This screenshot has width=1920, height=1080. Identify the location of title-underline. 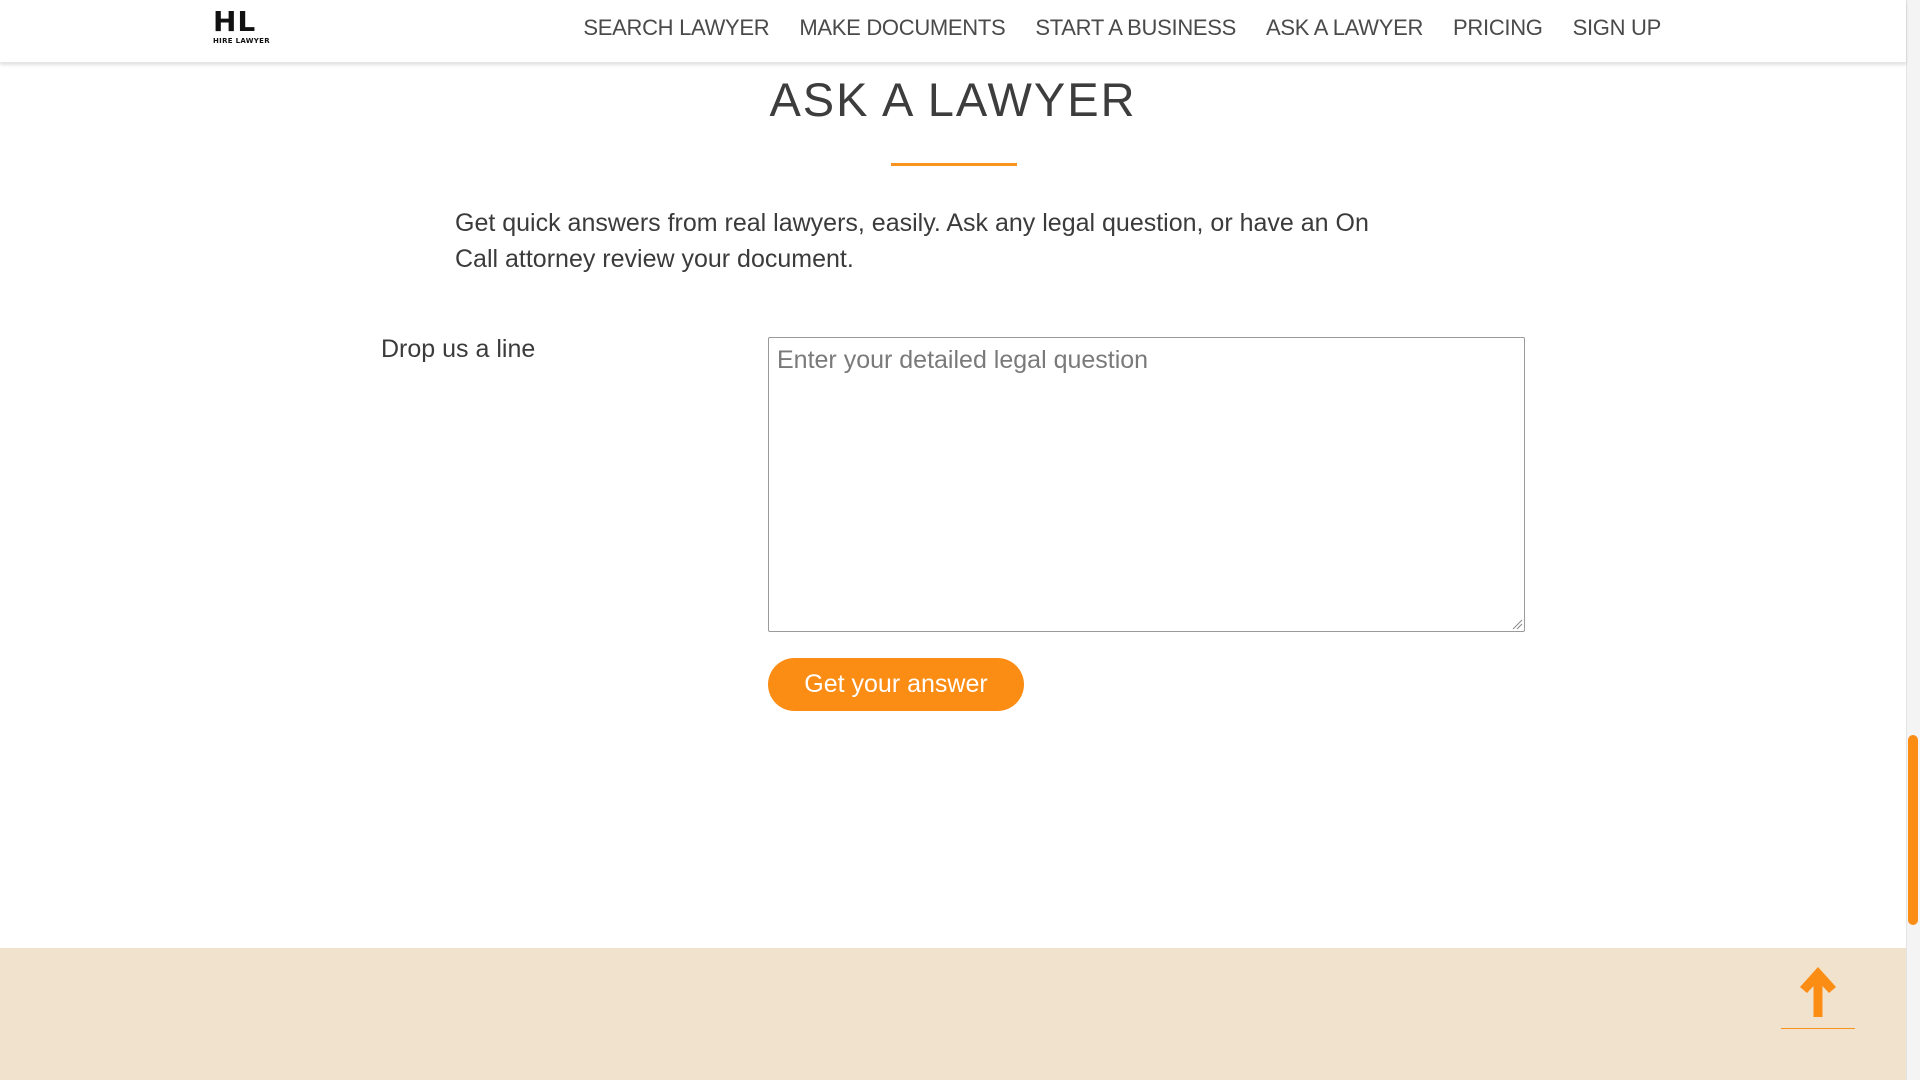
(954, 164).